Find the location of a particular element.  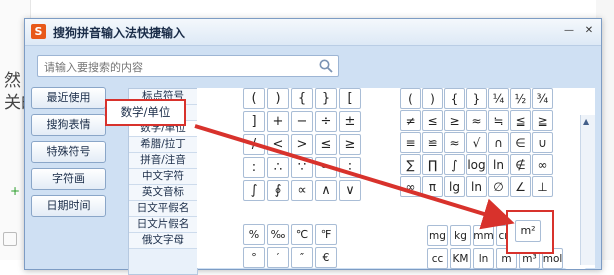

date-time-button: 日期时间 is located at coordinates (68, 206).